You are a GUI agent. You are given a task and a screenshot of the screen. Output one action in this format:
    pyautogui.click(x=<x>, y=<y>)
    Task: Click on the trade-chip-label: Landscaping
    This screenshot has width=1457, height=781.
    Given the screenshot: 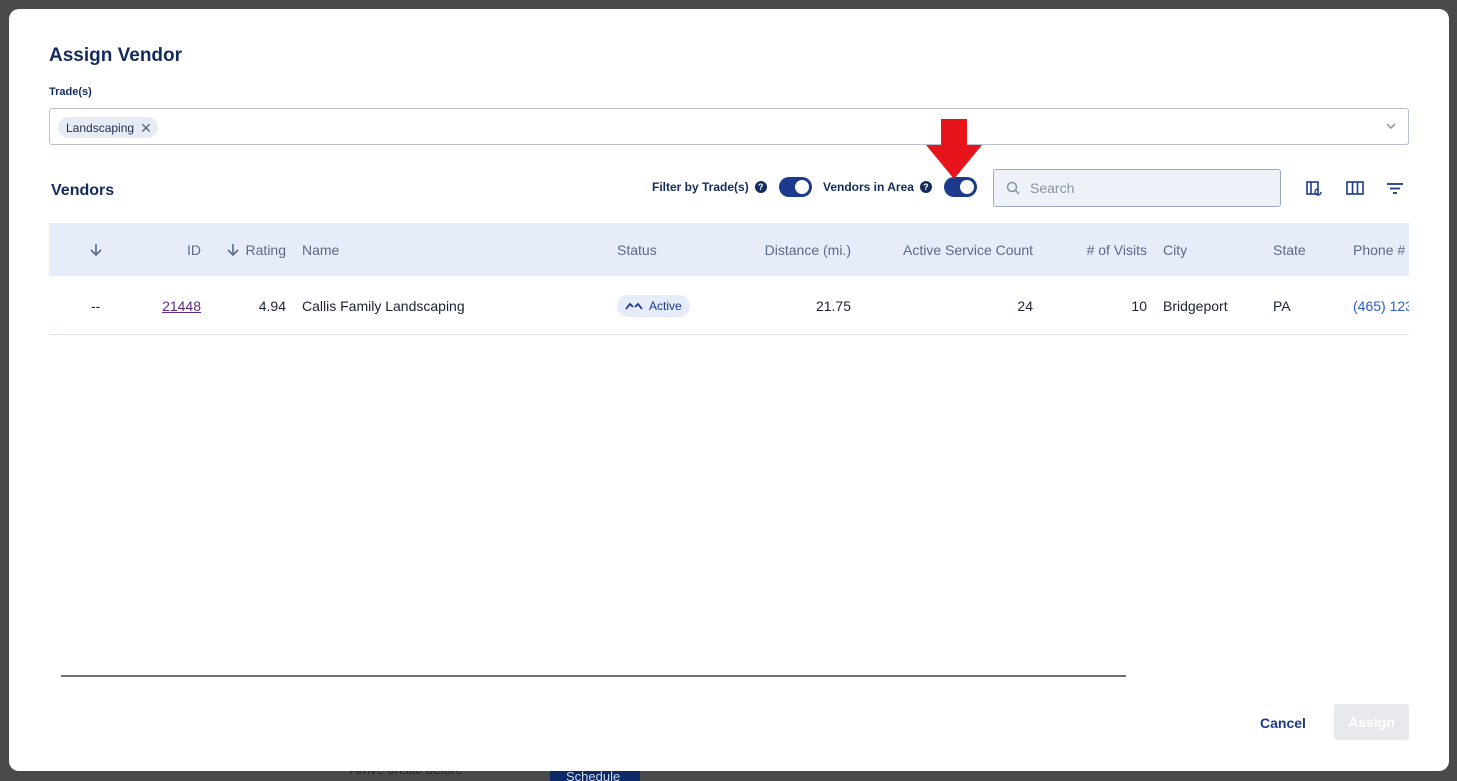 What is the action you would take?
    pyautogui.click(x=100, y=127)
    